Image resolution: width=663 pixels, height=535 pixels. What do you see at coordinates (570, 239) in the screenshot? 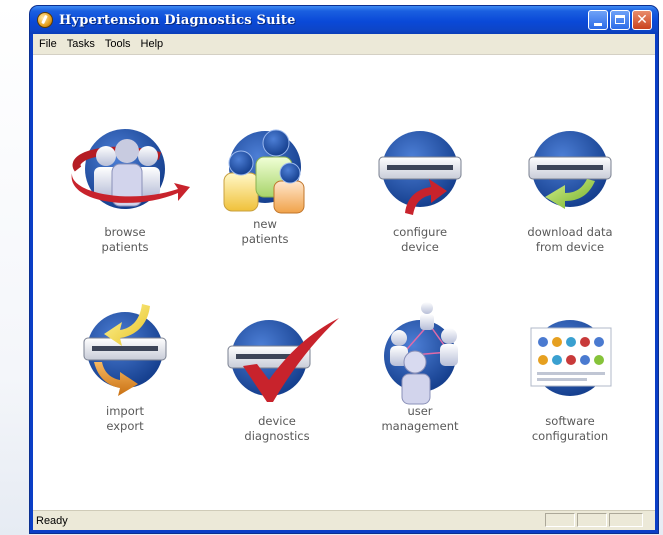
I see `download-data-label: download data from device` at bounding box center [570, 239].